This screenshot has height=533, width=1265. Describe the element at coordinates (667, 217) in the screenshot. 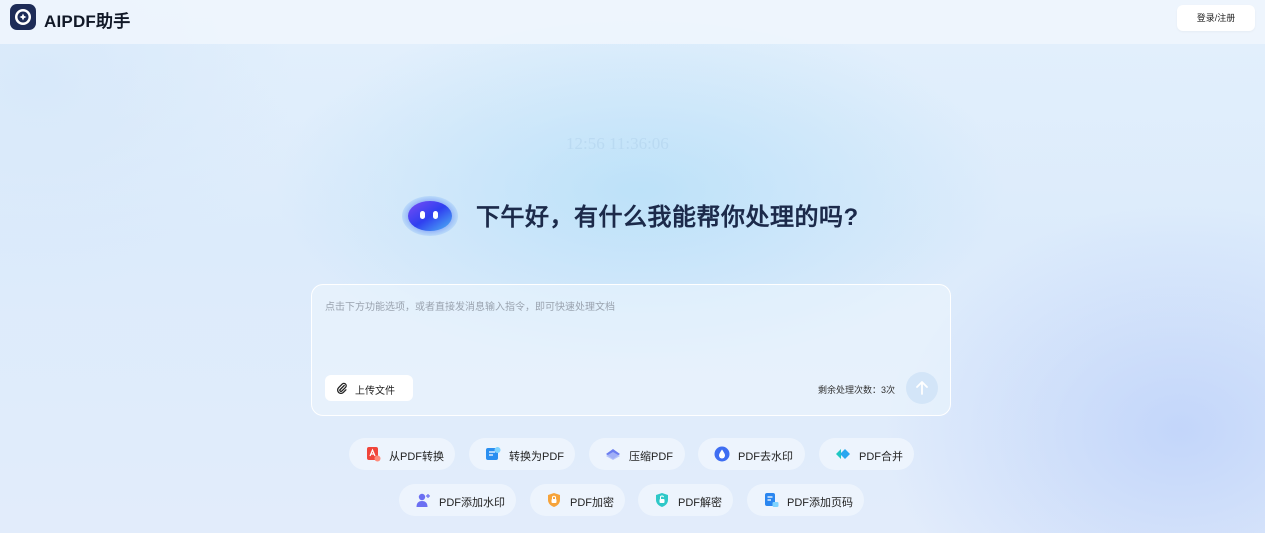

I see `greeting-heading: 下午好，有什么我能帮你处理的吗?` at that location.